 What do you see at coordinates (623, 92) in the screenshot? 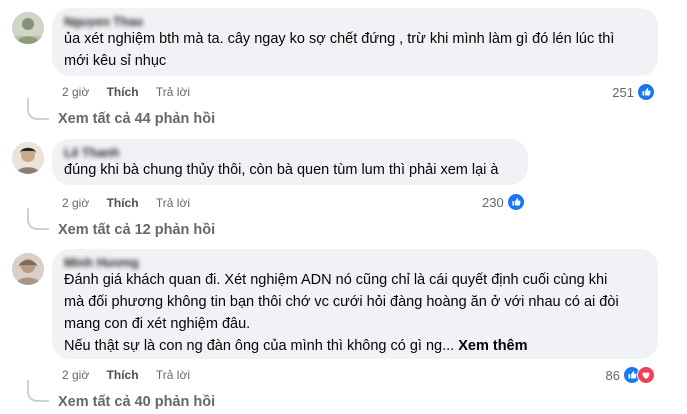
I see `reaction-count: 251` at bounding box center [623, 92].